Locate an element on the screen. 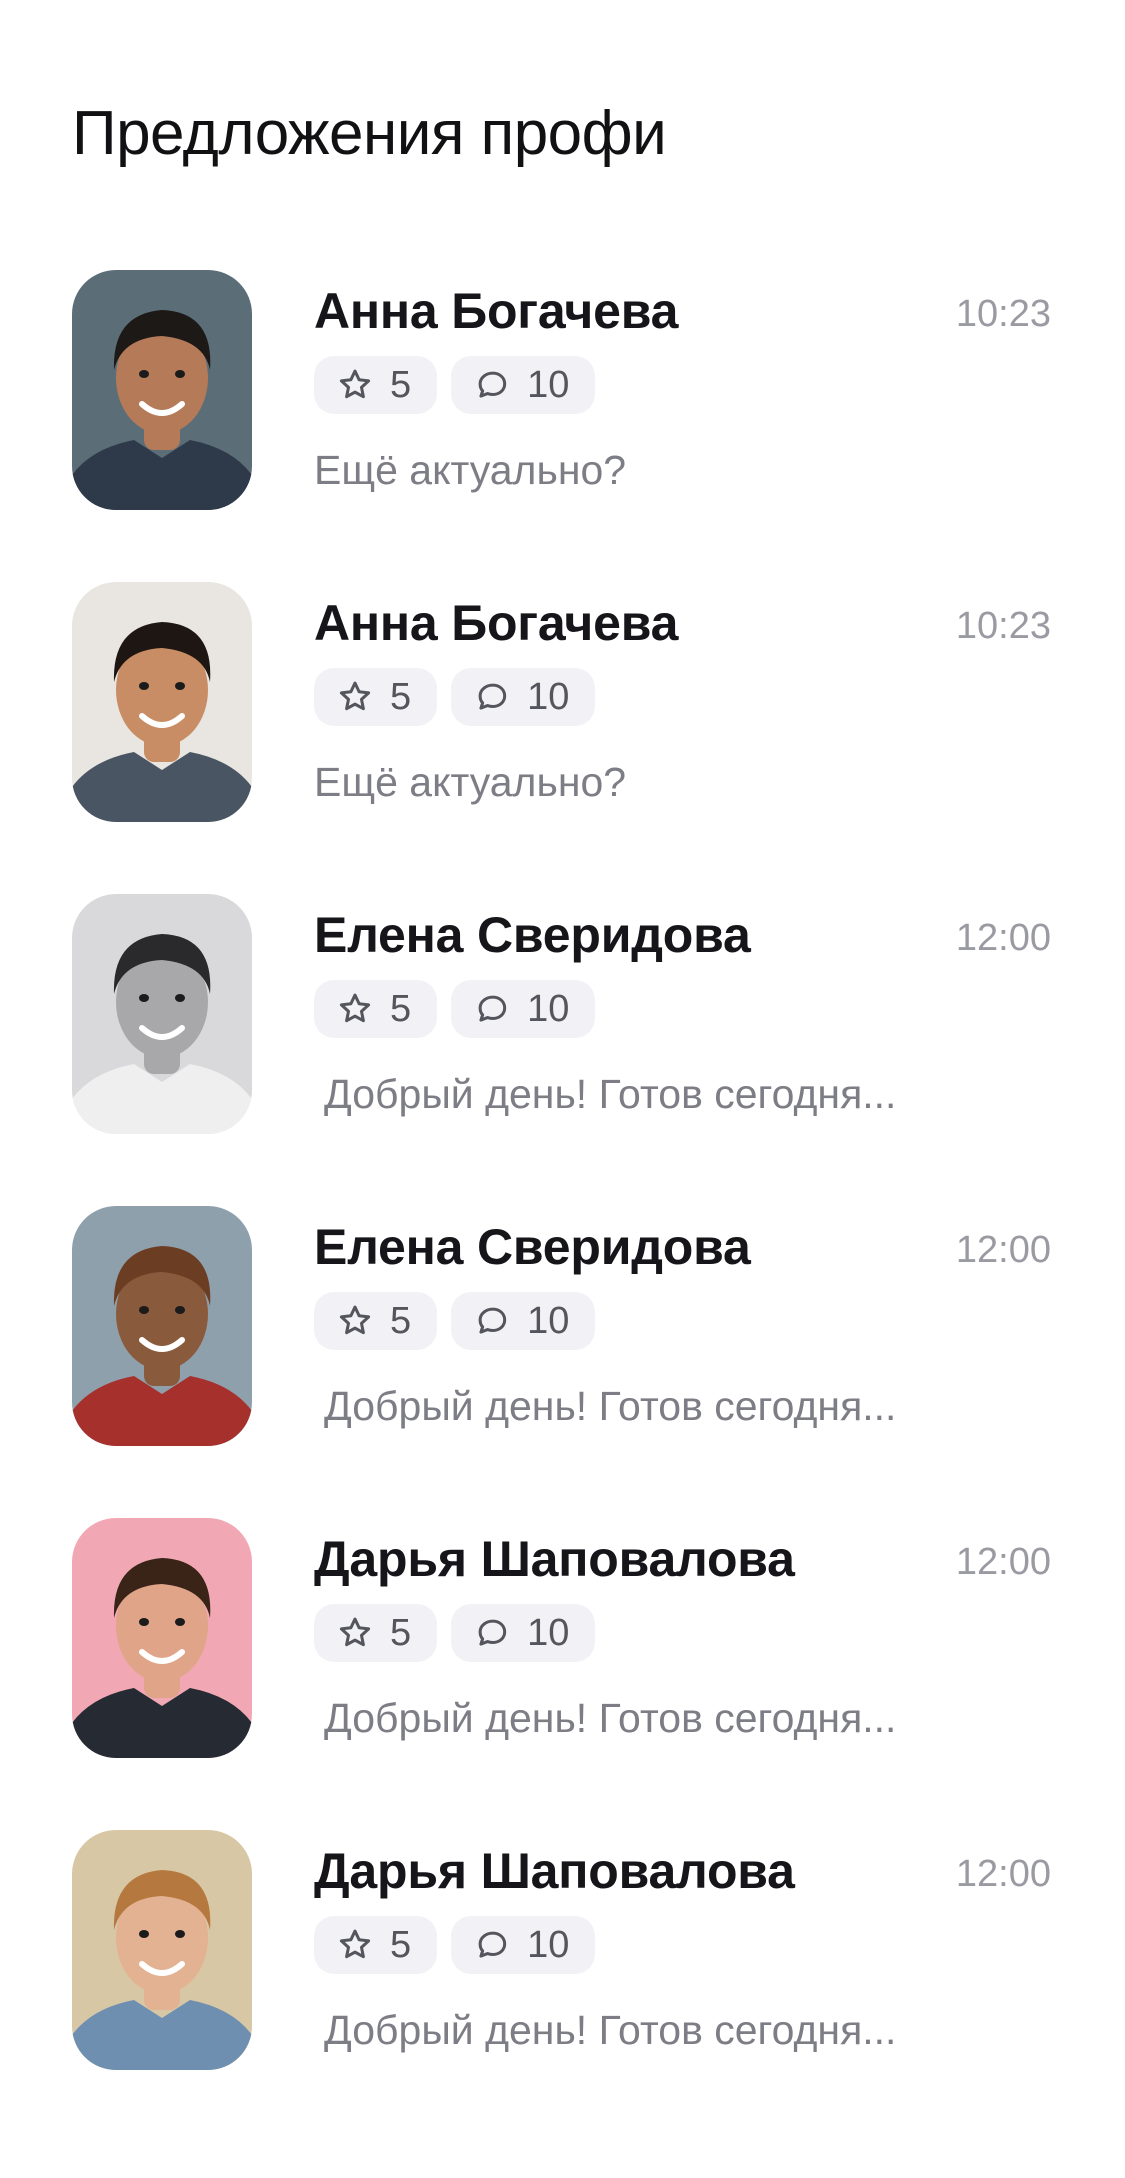 This screenshot has height=2178, width=1125. avatar-portrait-woman-denim-jacket is located at coordinates (162, 1950).